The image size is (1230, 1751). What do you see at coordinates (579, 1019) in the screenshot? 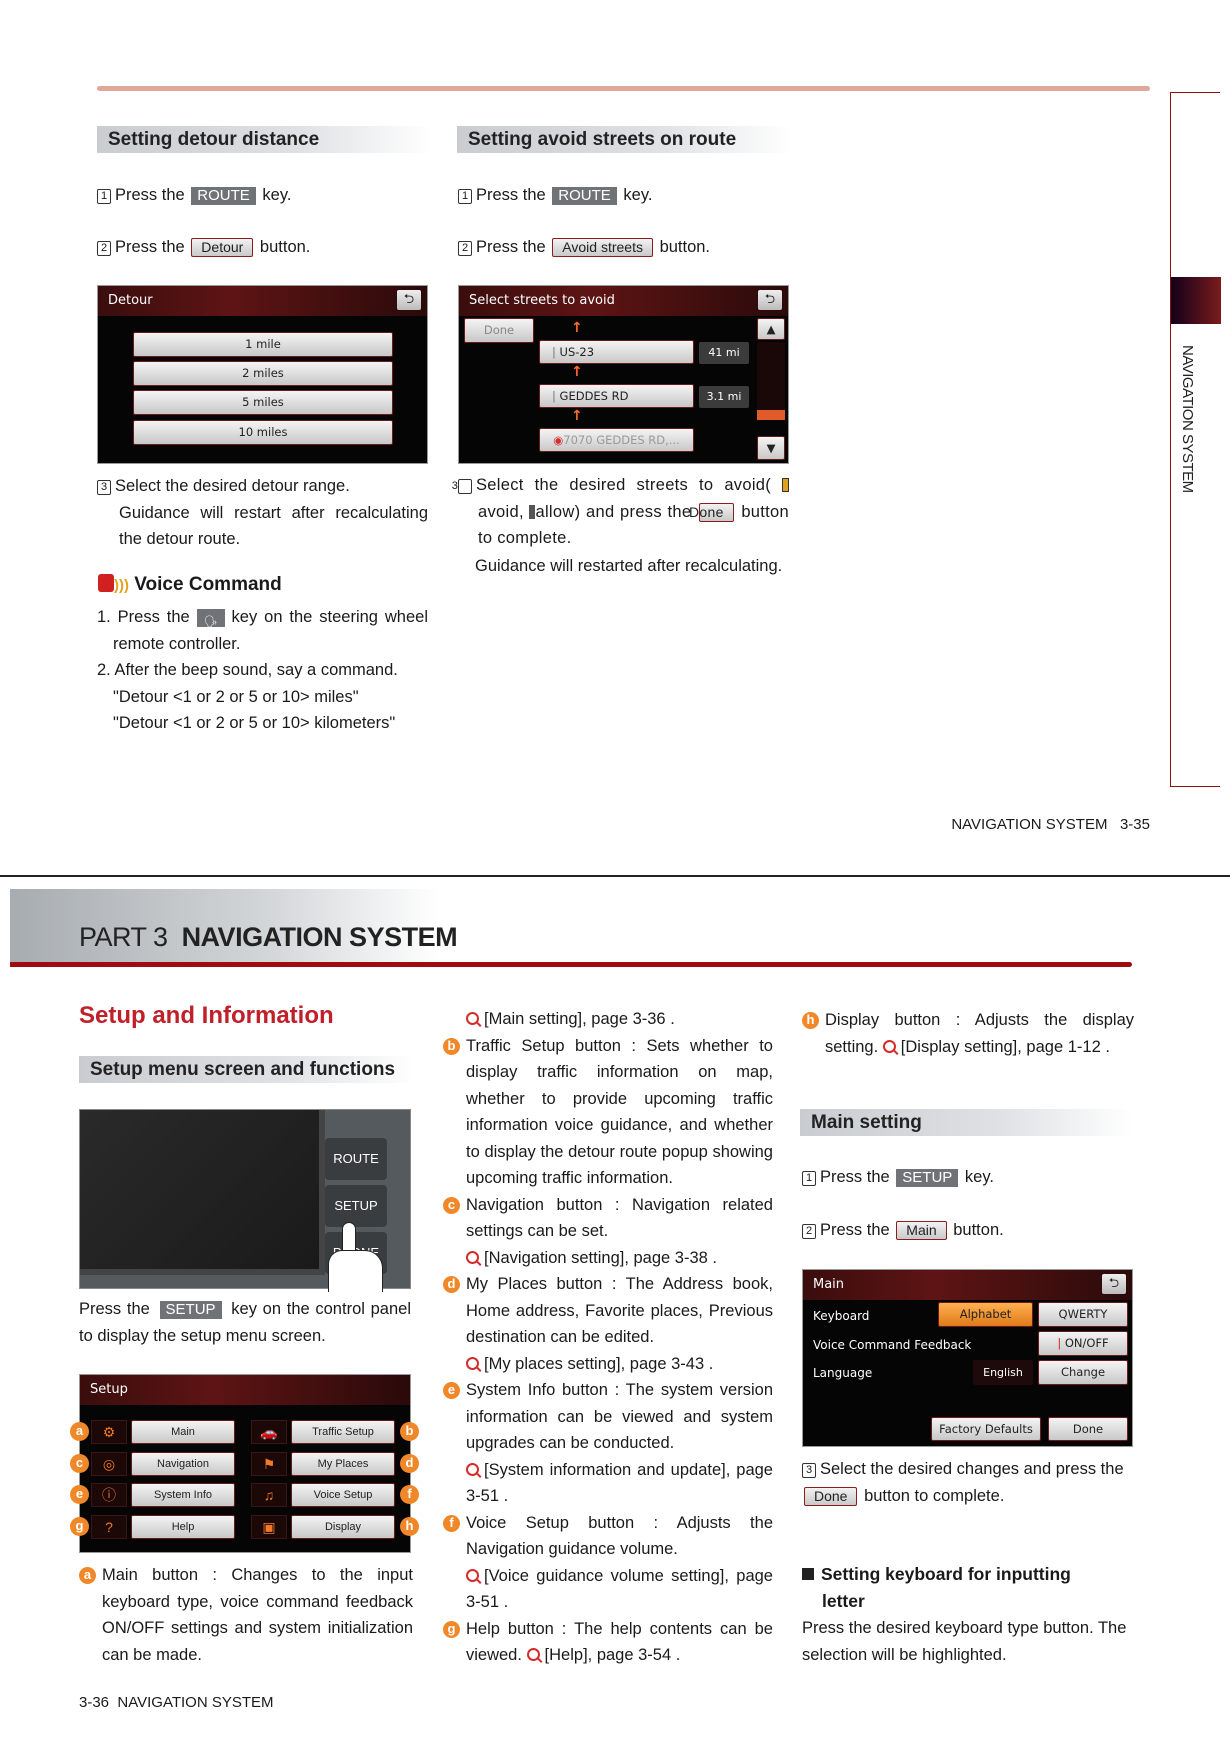
I see `reference-text: [Main setting], page 3-36 .` at bounding box center [579, 1019].